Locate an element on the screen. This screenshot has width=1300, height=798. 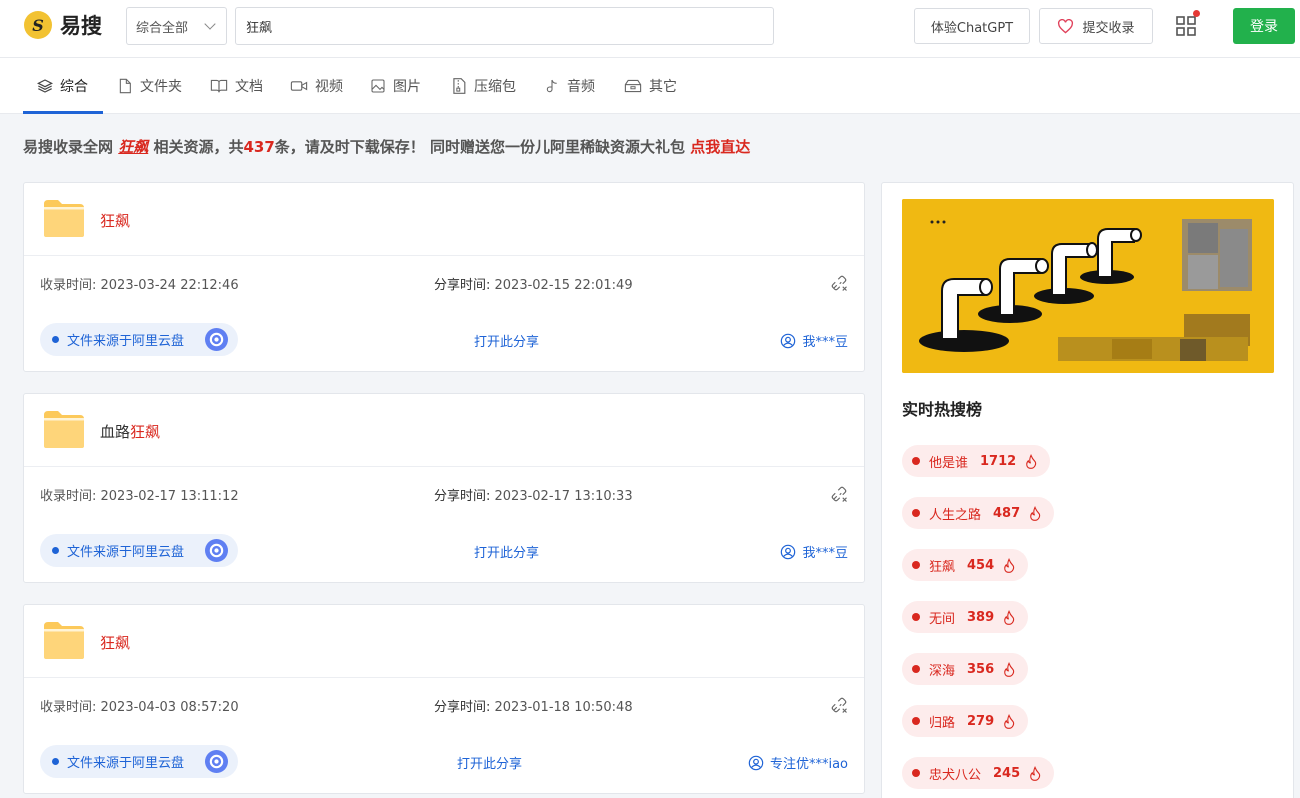
source-badge: 文件来源于阿里云盘 is located at coordinates (139, 550).